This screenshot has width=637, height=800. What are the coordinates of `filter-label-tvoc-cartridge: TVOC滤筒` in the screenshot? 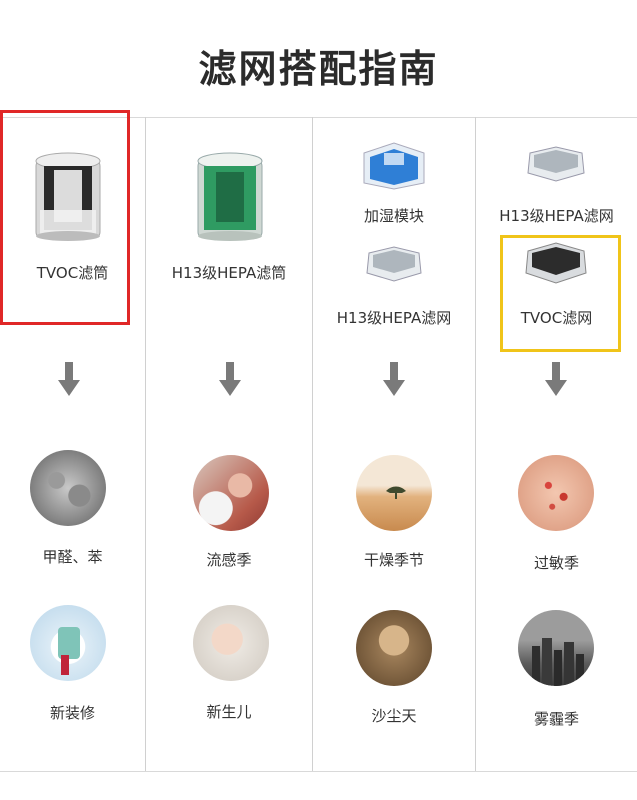 It's located at (72, 273).